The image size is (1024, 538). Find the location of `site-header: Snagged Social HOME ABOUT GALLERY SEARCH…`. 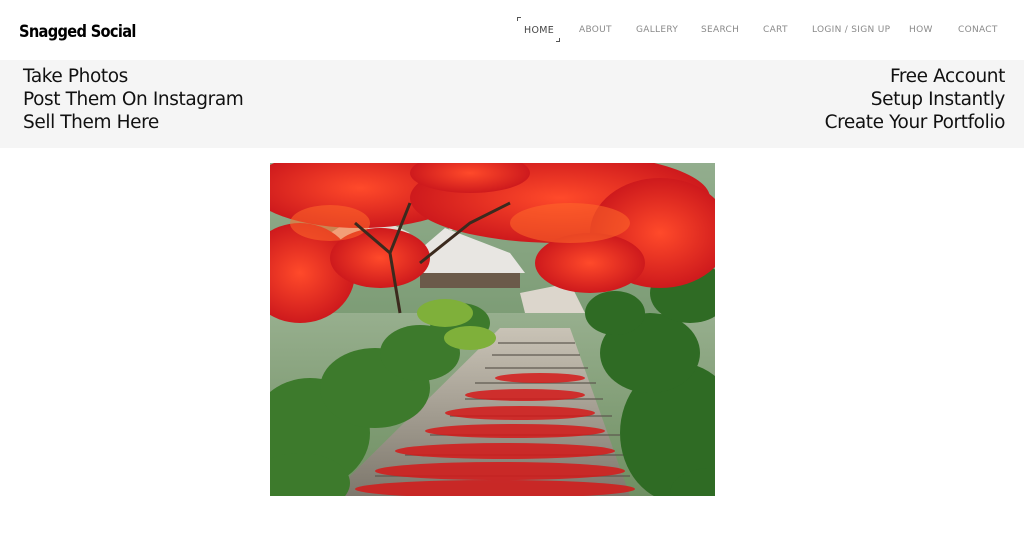

site-header: Snagged Social HOME ABOUT GALLERY SEARCH… is located at coordinates (512, 30).